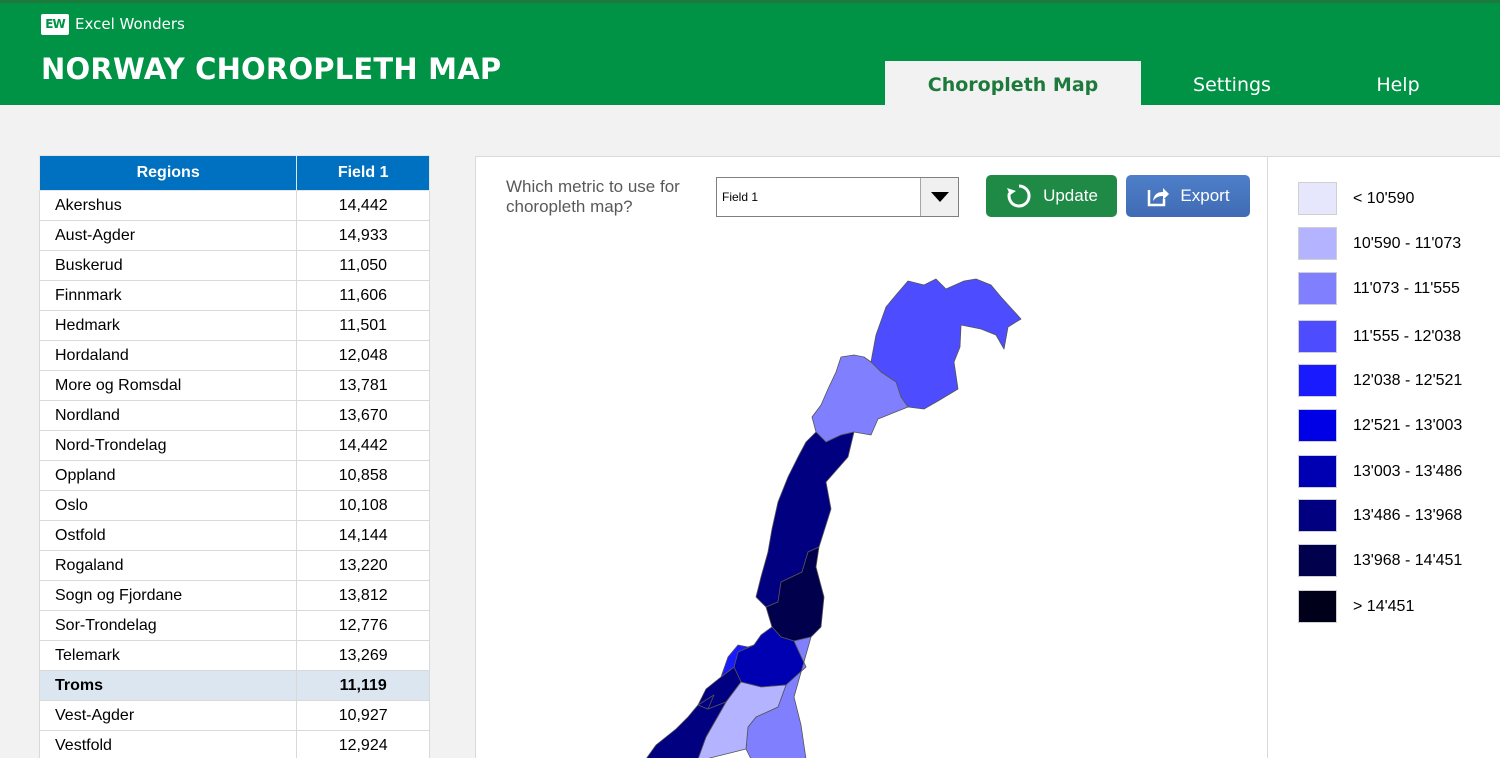 The width and height of the screenshot is (1500, 758). What do you see at coordinates (271, 69) in the screenshot?
I see `page-title: NORWAY CHOROPLETH MAP` at bounding box center [271, 69].